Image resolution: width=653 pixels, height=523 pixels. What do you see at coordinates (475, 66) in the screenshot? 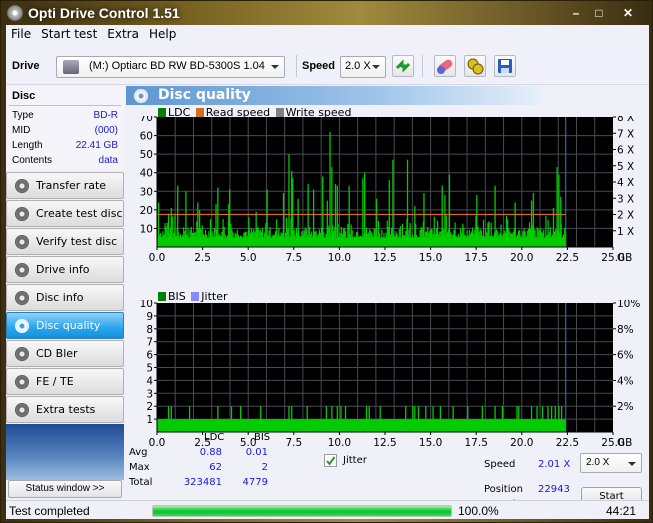
I see `settings-button` at bounding box center [475, 66].